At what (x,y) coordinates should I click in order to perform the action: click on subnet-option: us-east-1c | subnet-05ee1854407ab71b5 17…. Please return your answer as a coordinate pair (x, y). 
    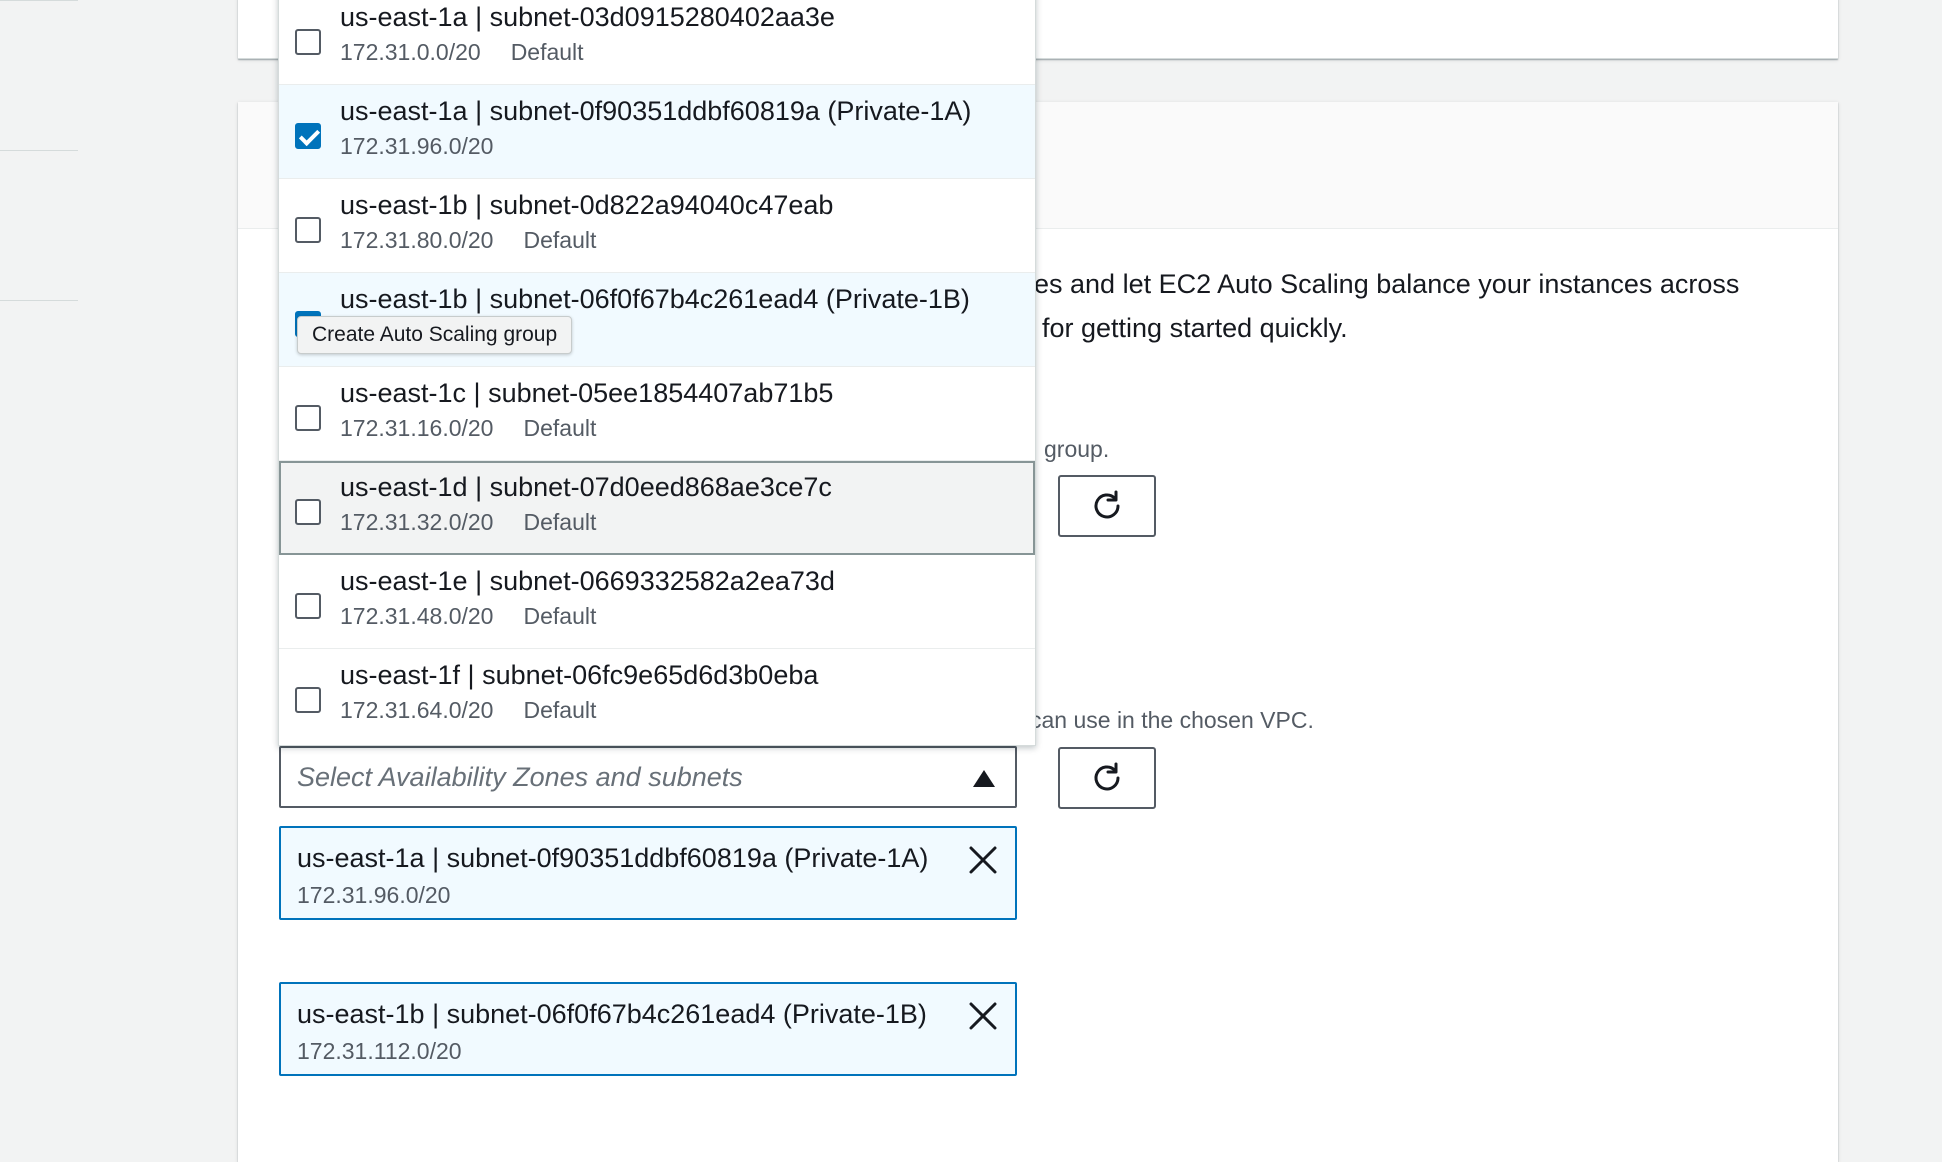
    Looking at the image, I should click on (657, 414).